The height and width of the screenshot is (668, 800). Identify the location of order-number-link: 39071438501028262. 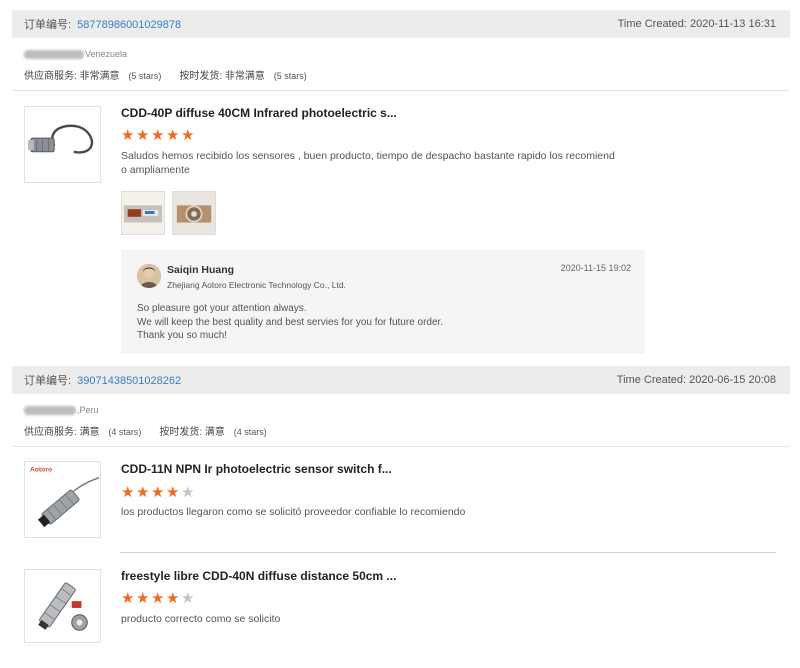
(129, 381).